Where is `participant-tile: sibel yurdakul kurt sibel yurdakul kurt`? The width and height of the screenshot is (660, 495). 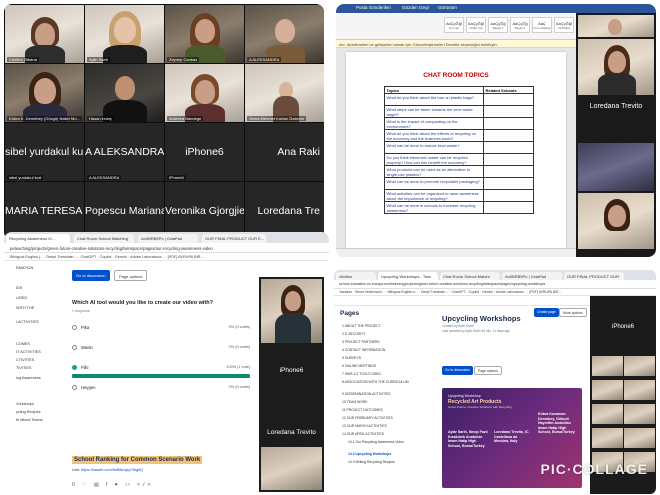 participant-tile: sibel yurdakul kurt sibel yurdakul kurt is located at coordinates (44, 152).